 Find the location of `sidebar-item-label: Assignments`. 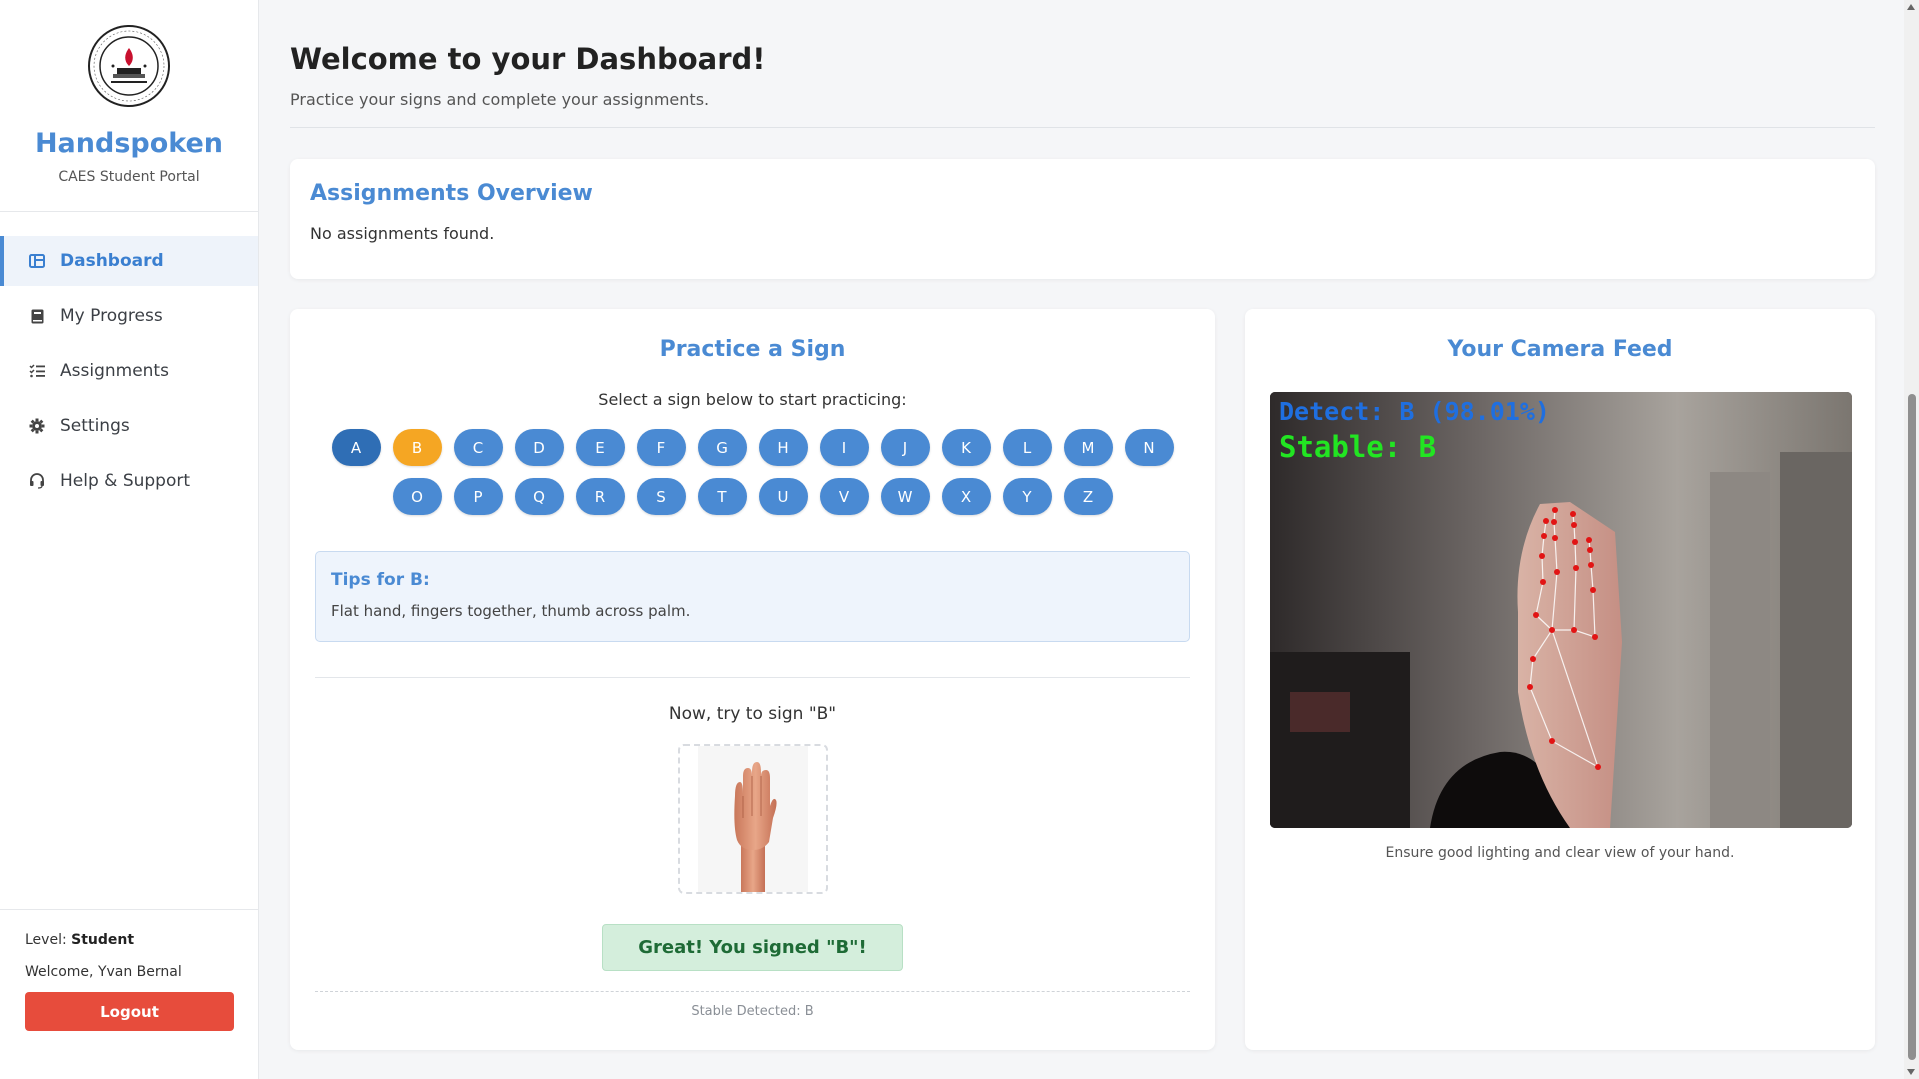

sidebar-item-label: Assignments is located at coordinates (114, 371).